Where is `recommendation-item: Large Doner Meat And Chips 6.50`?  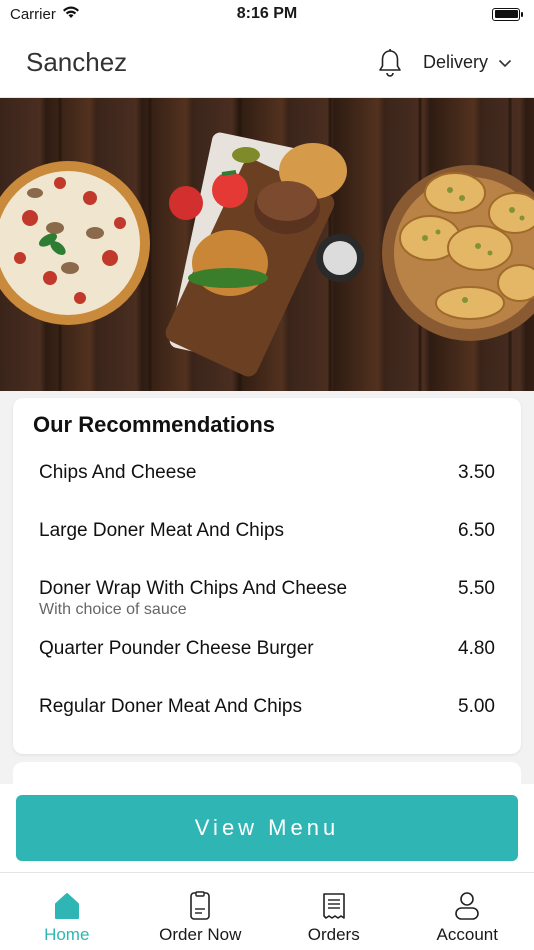 recommendation-item: Large Doner Meat And Chips 6.50 is located at coordinates (264, 531).